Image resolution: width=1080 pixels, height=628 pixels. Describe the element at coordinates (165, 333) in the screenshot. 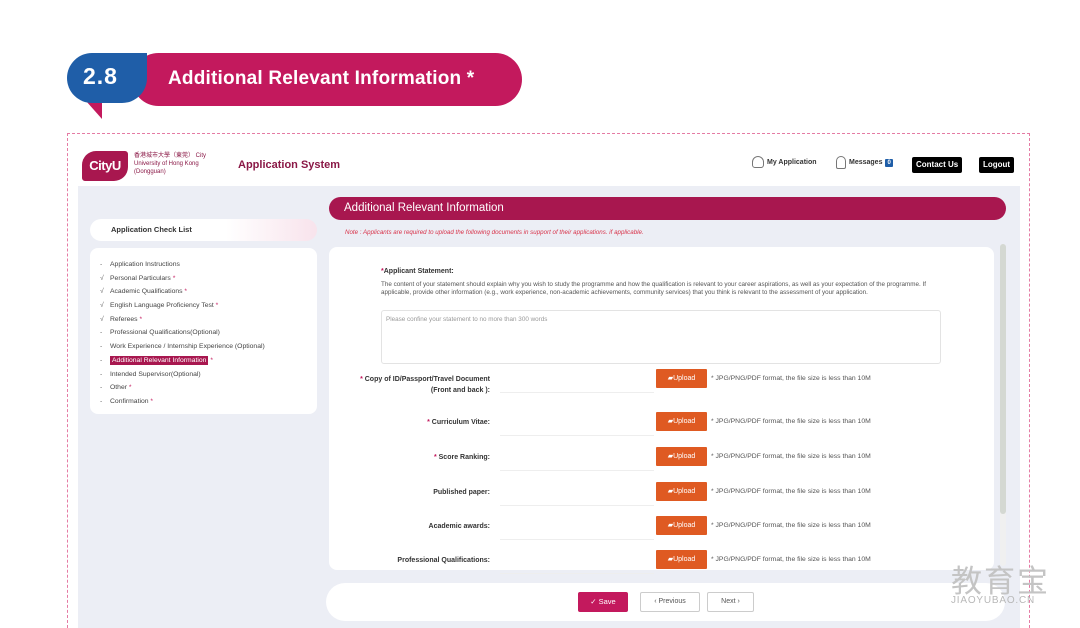

I see `checklist-item-label: Professional Qualifications(Optional)` at that location.